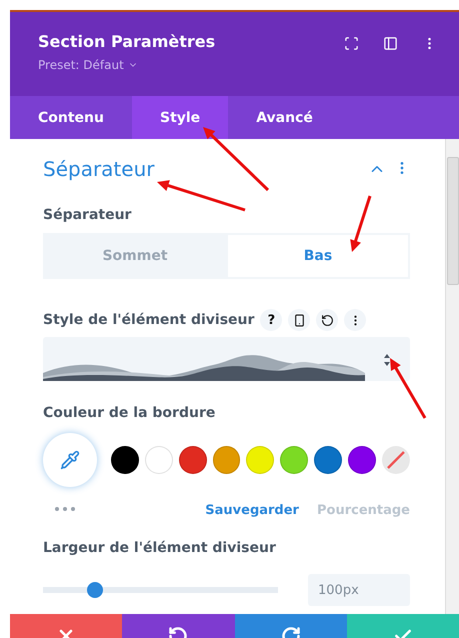 This screenshot has height=638, width=459. I want to click on width-input: 100px, so click(359, 590).